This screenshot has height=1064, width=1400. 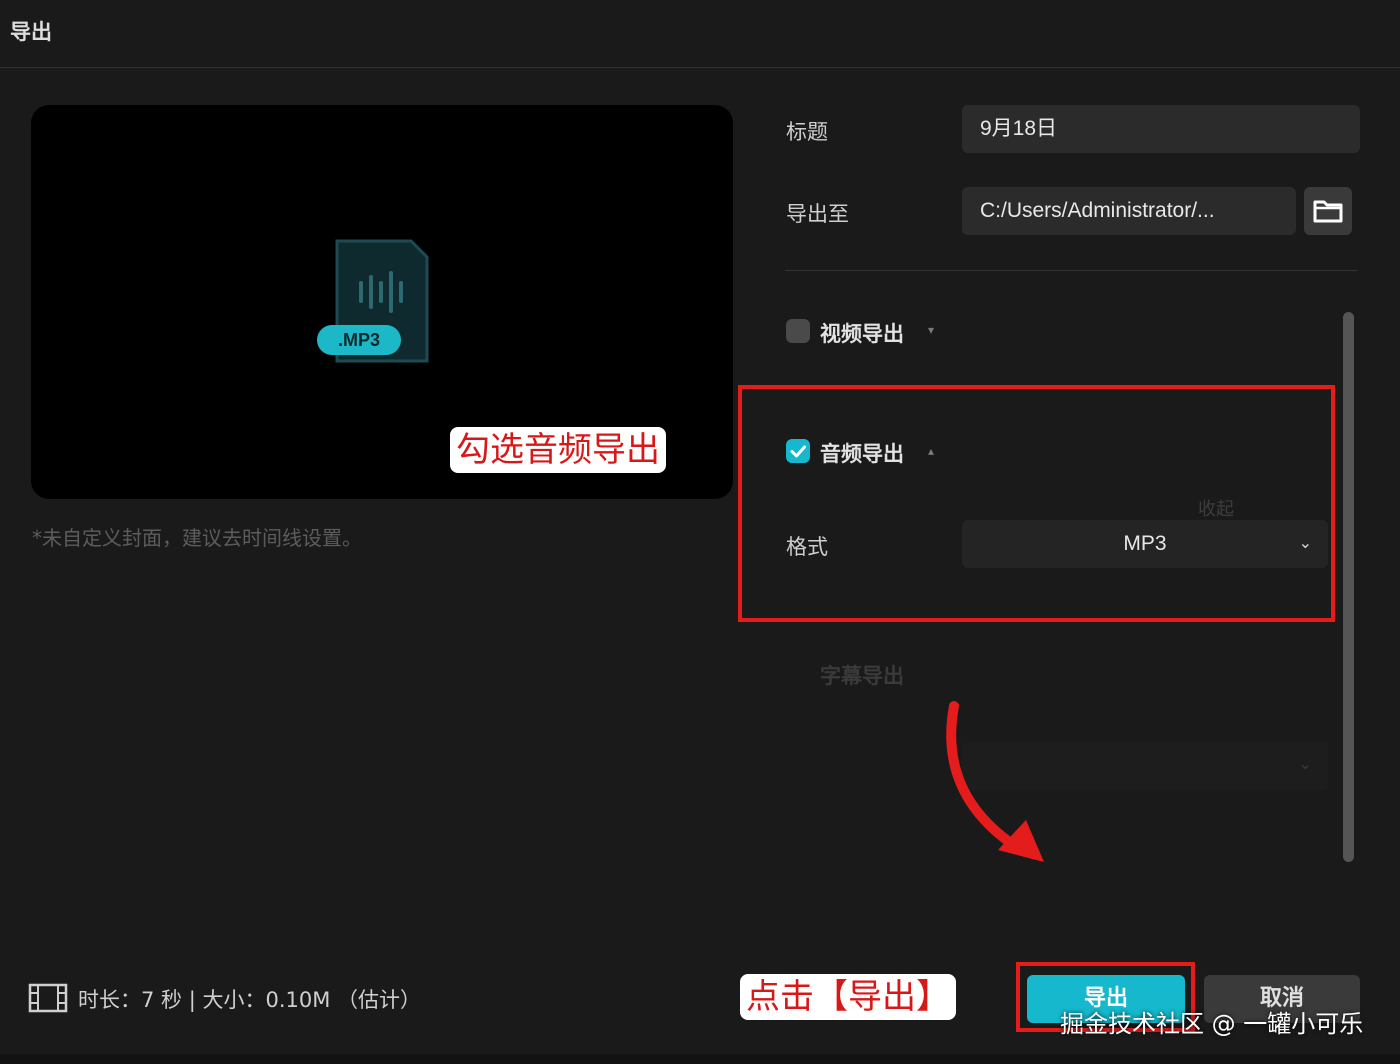 What do you see at coordinates (817, 214) in the screenshot?
I see `export-to-label: 导出至` at bounding box center [817, 214].